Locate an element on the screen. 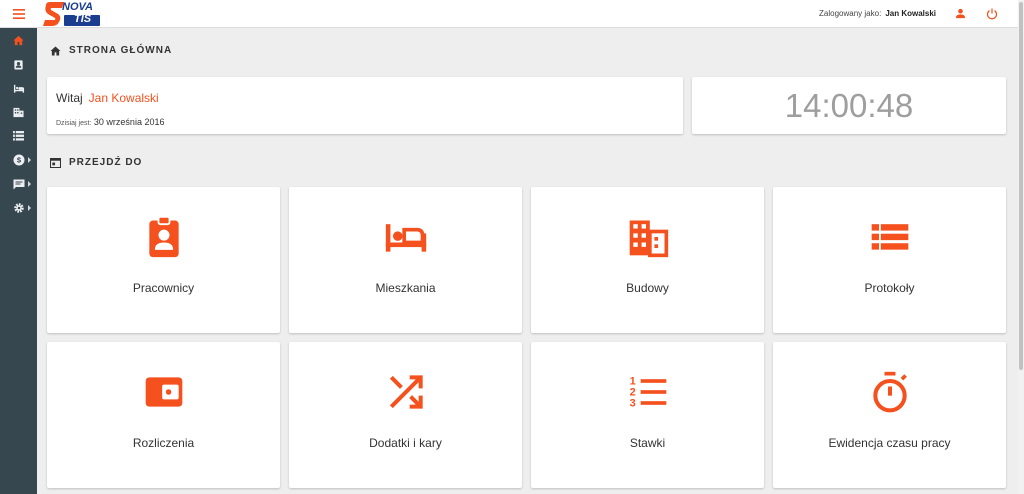 This screenshot has width=1024, height=494. tile-rozliczenia: Rozliczenia is located at coordinates (163, 415).